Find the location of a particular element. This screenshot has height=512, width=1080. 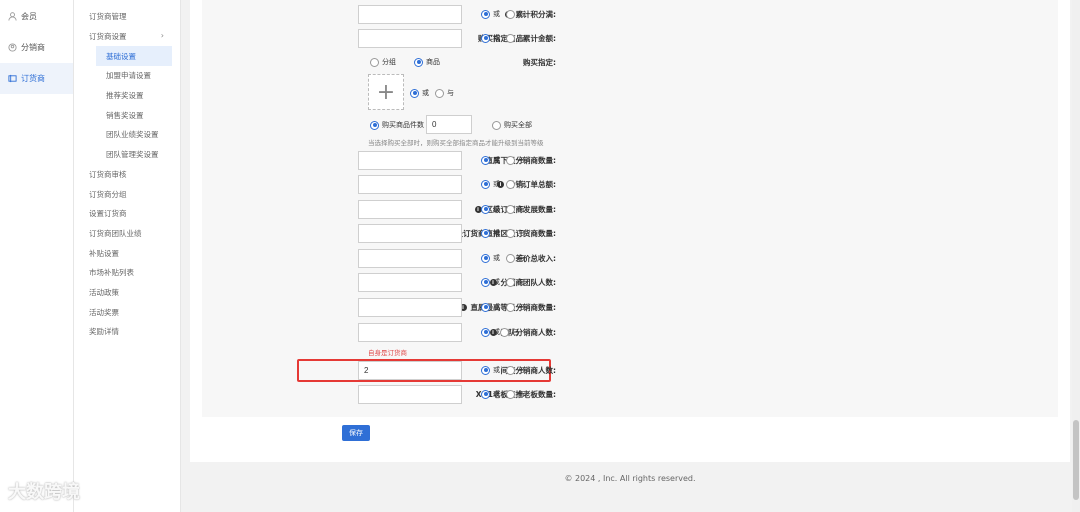

form-row: 差价总收入: 或与 is located at coordinates (630, 259).